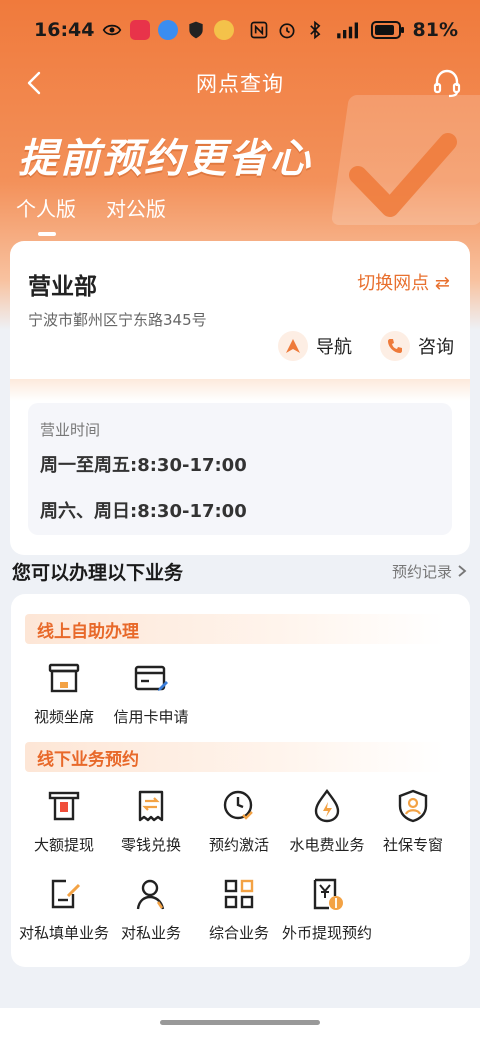 The image size is (480, 1038). I want to click on service-appointment-activate: 预约激活, so click(239, 821).